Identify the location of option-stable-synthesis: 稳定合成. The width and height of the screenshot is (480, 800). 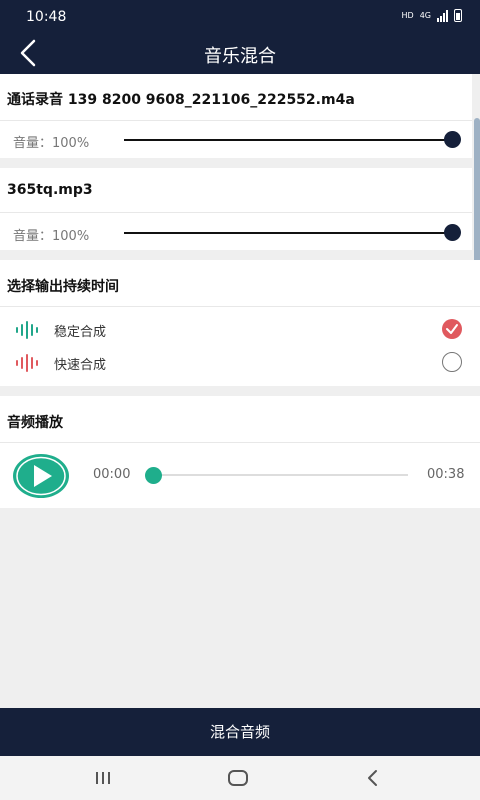
(239, 330).